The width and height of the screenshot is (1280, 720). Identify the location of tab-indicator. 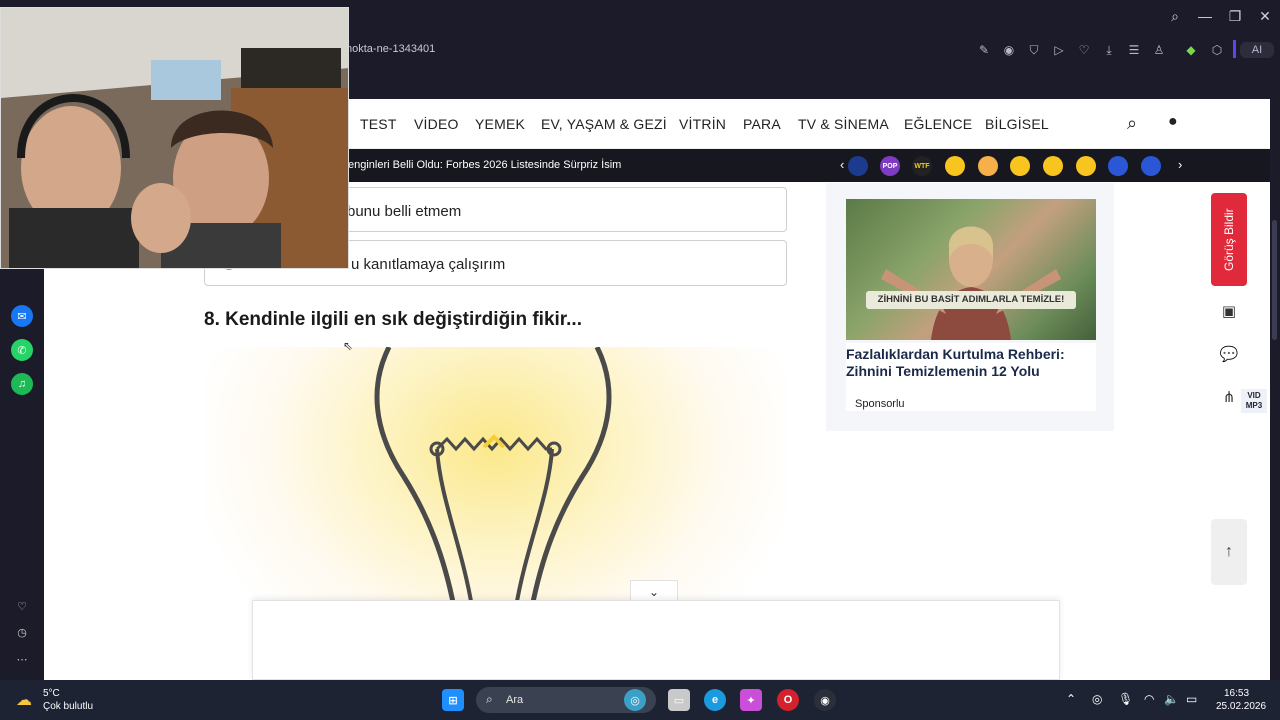
(1234, 49).